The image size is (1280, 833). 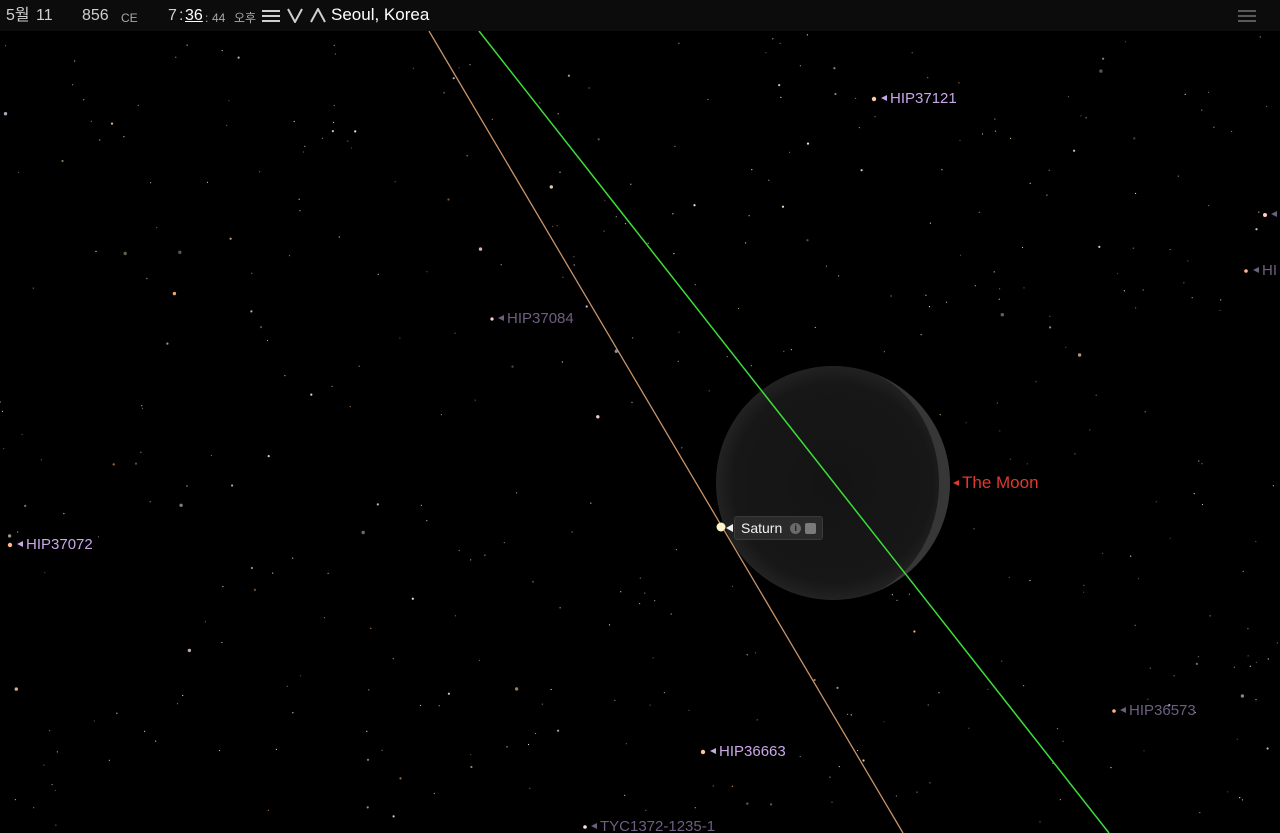 I want to click on checkbox-icon, so click(x=811, y=528).